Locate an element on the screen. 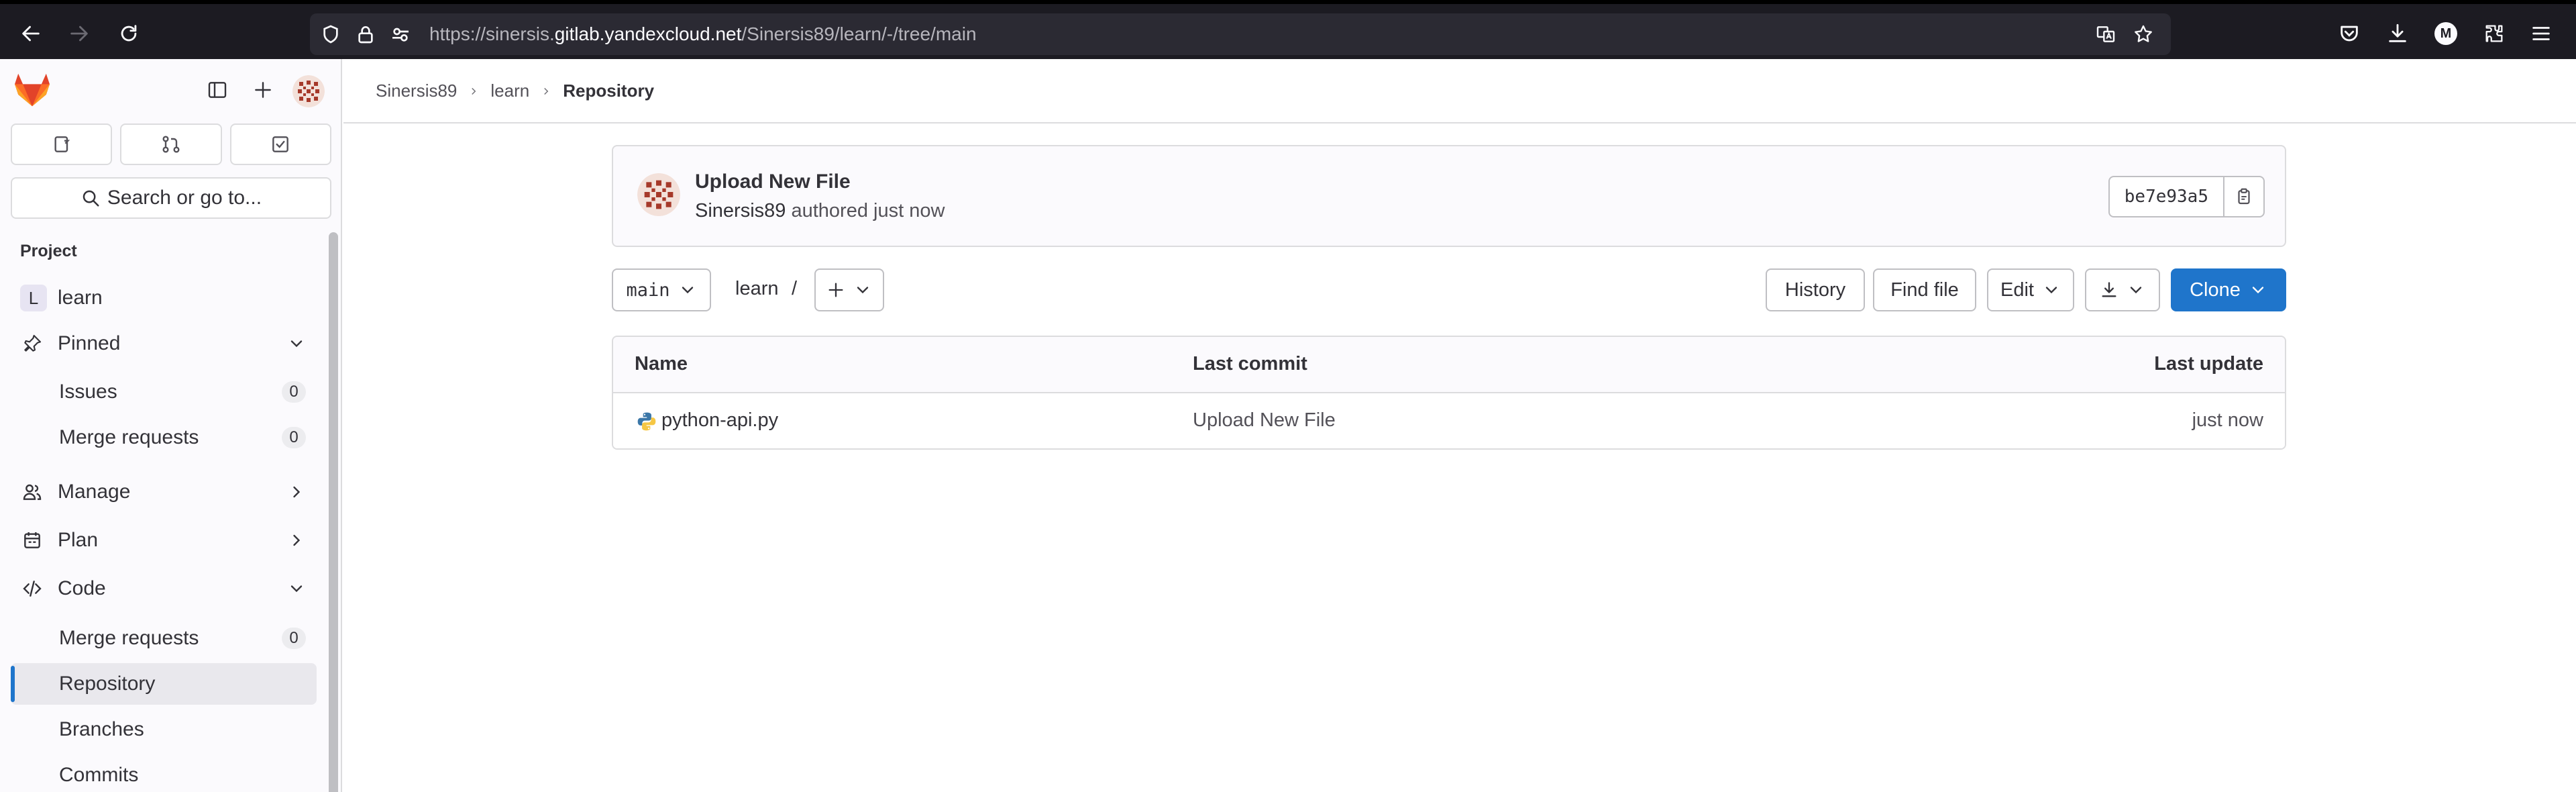 Image resolution: width=2576 pixels, height=792 pixels. sidebar-item-label: Manage is located at coordinates (94, 492).